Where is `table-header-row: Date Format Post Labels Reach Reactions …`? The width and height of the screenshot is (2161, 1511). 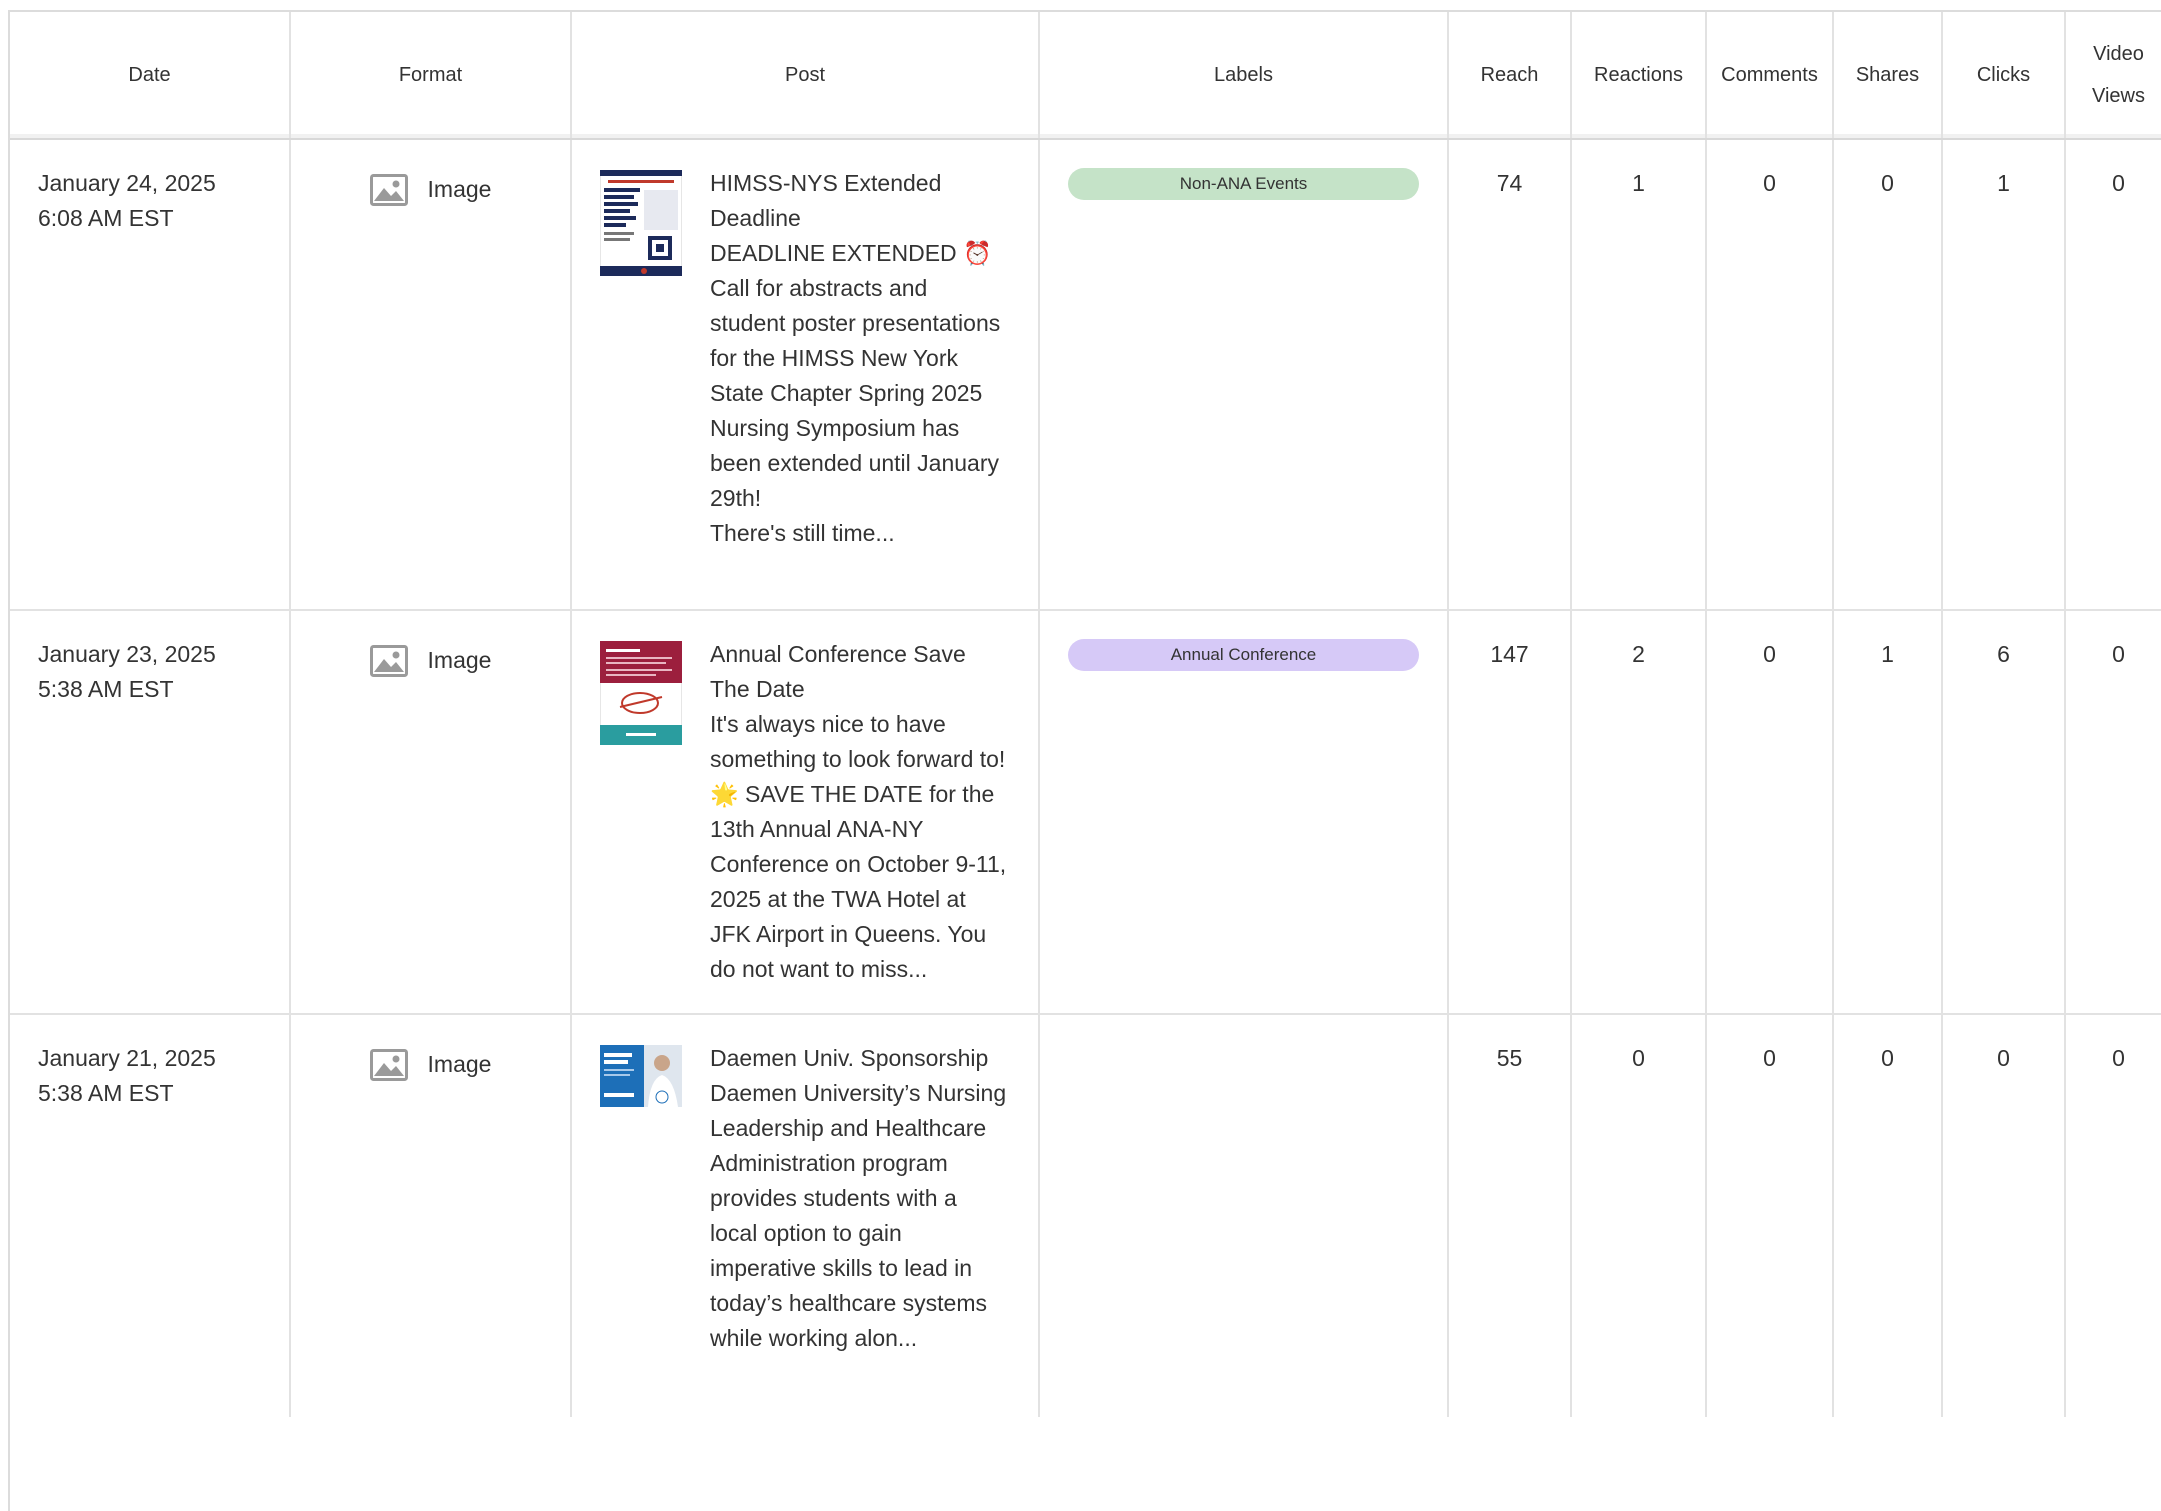
table-header-row: Date Format Post Labels Reach Reactions … is located at coordinates (1085, 76).